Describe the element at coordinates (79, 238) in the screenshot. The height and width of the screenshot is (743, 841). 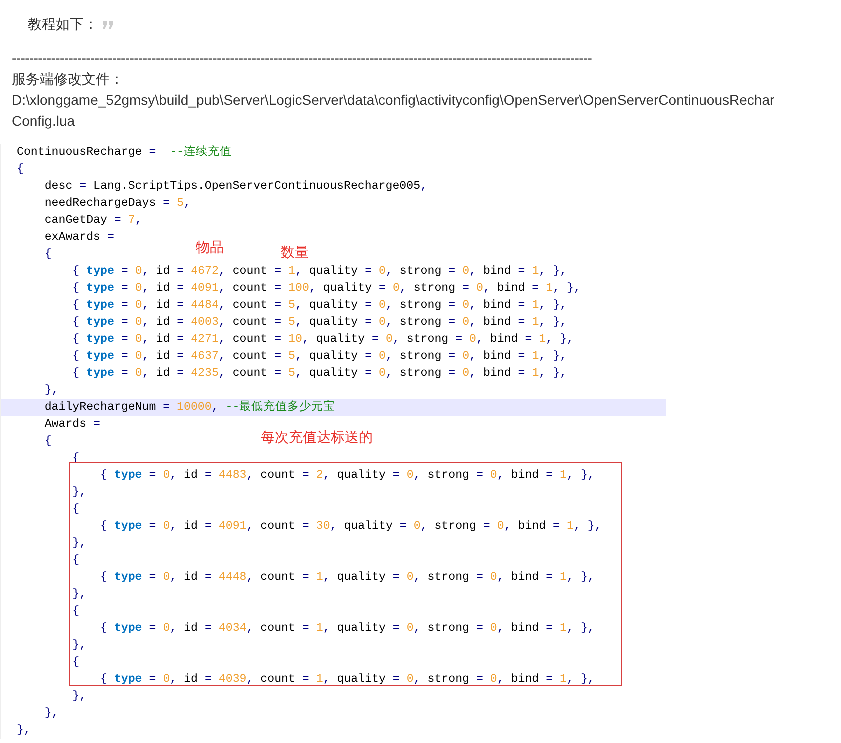
I see `code-line: exAwards =` at that location.